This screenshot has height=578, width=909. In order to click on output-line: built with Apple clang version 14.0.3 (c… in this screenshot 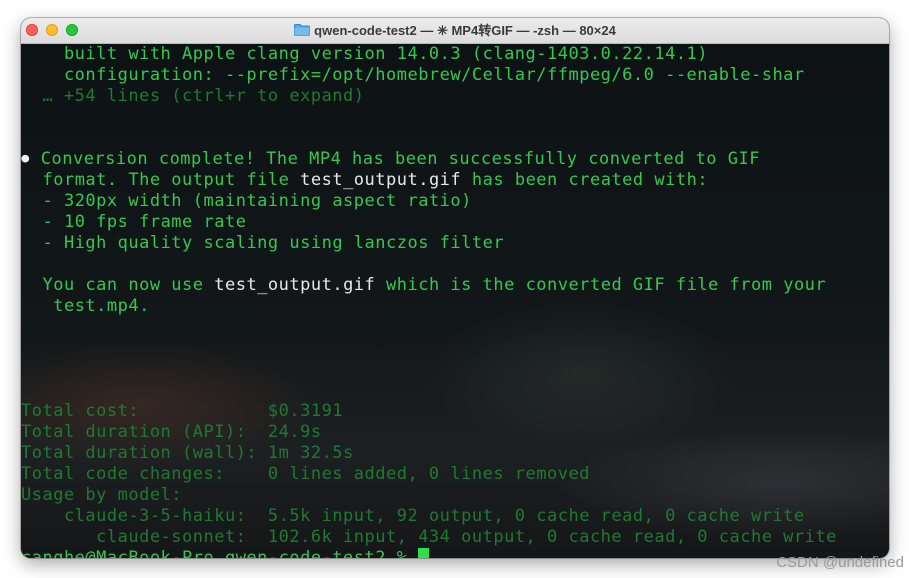, I will do `click(365, 54)`.